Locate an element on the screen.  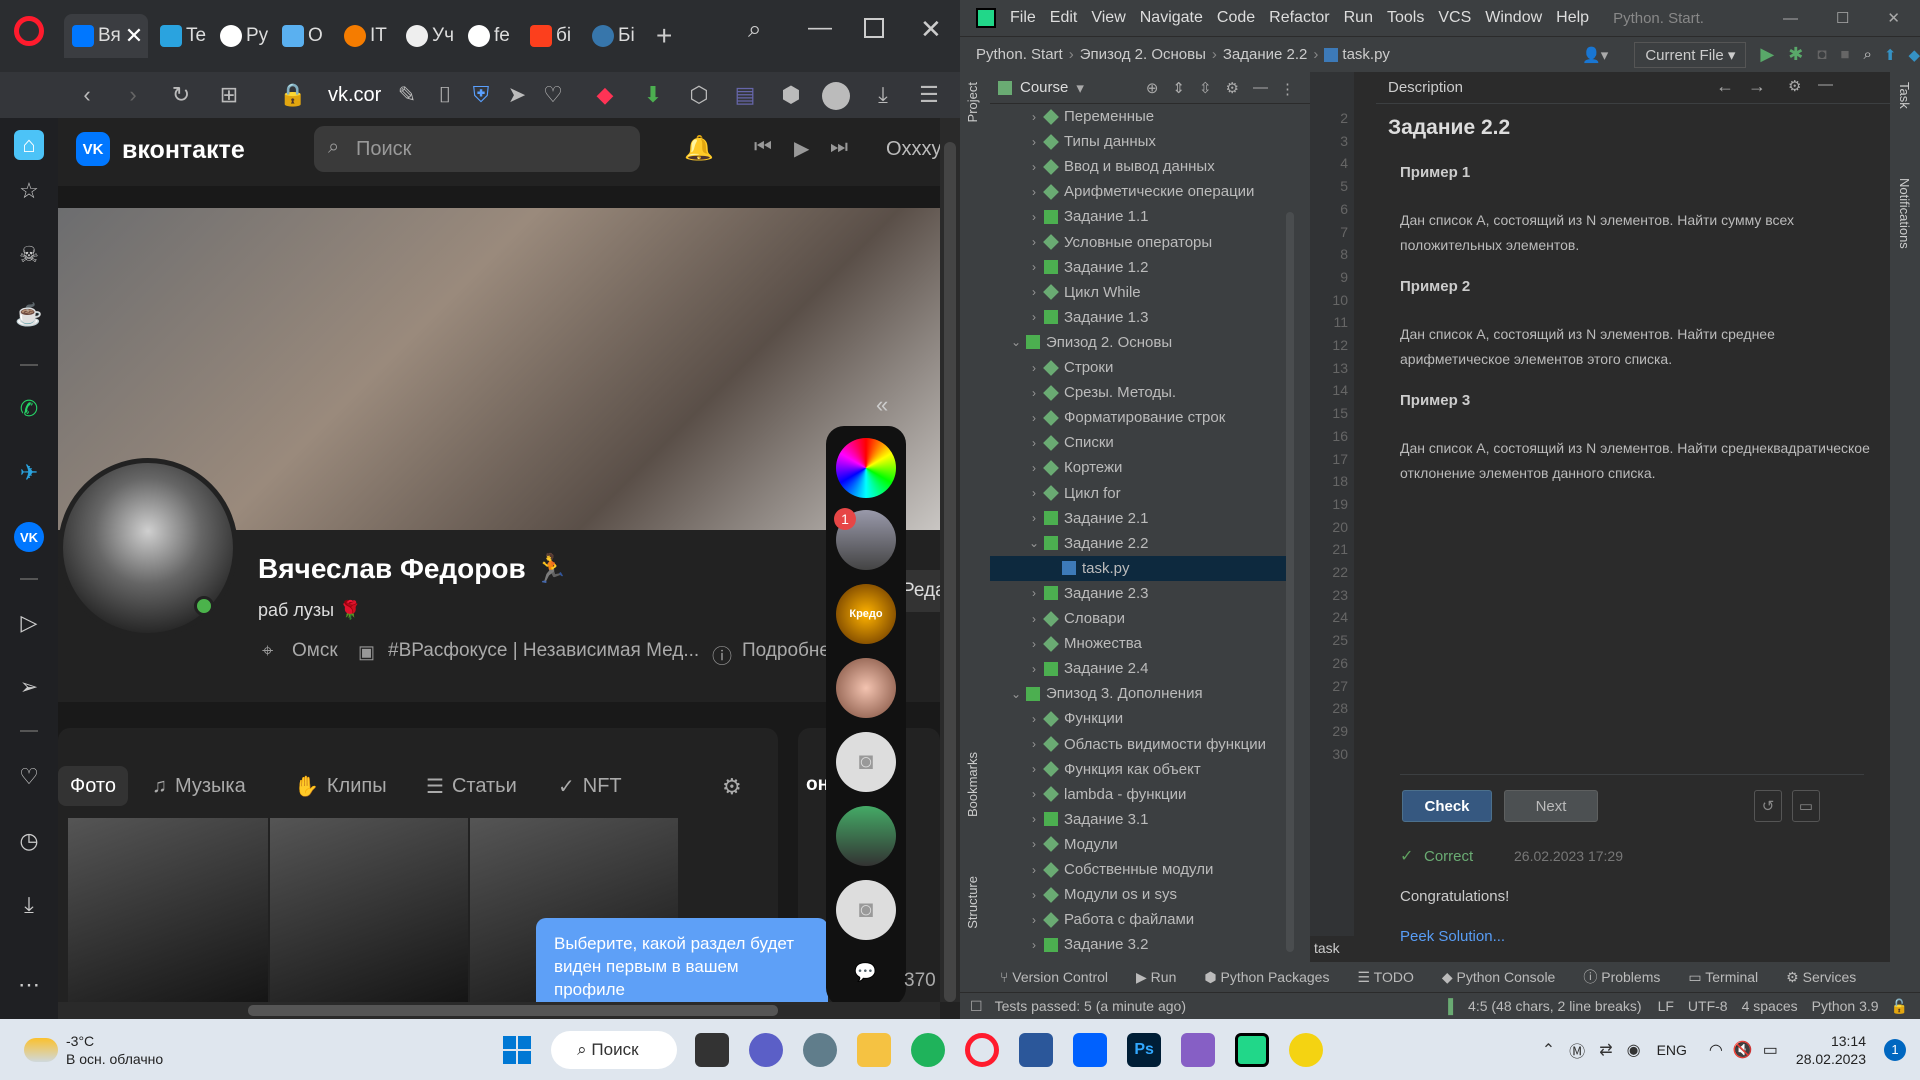
url-text: vk.cor is located at coordinates (354, 95).